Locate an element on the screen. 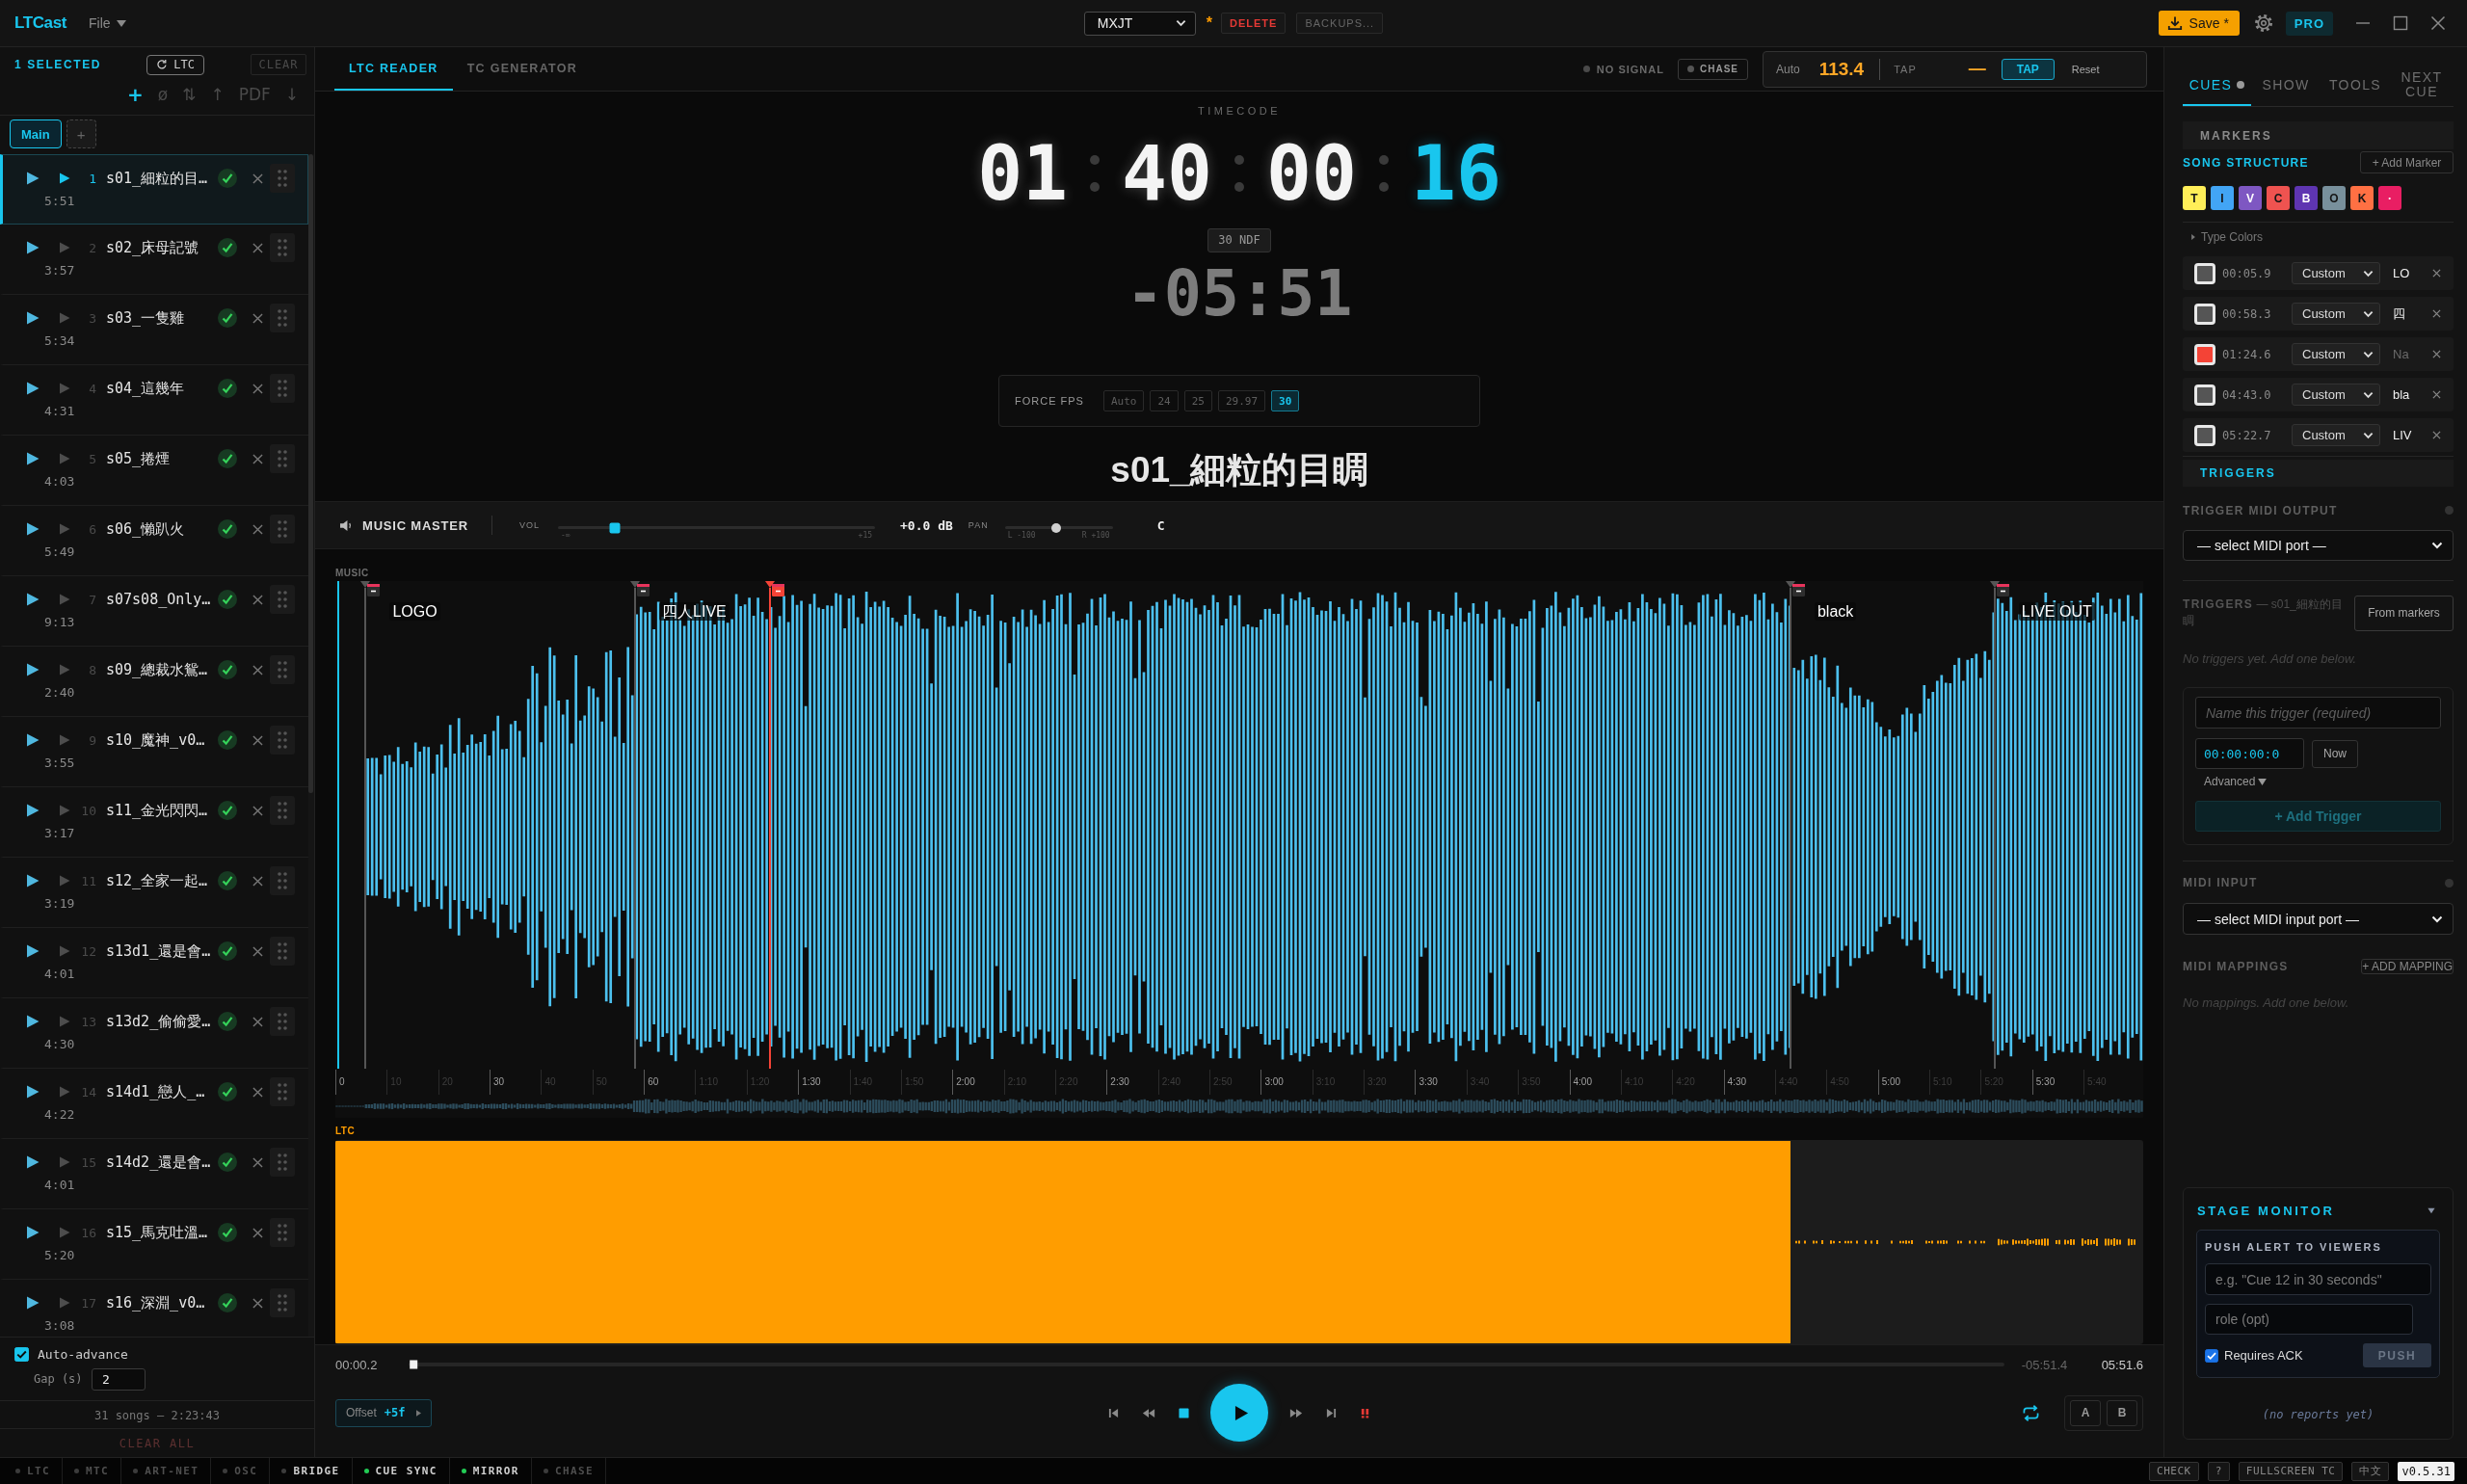 The image size is (2467, 1484). reader-tab: LTC READER is located at coordinates (393, 69).